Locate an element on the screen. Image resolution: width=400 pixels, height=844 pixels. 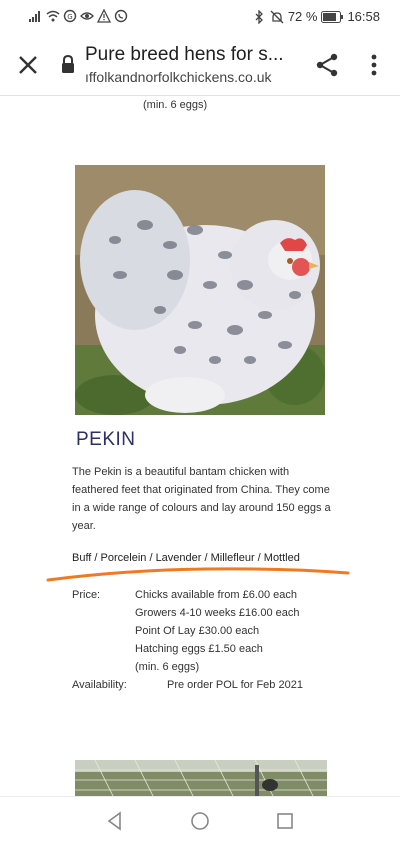
price-label: Price: is located at coordinates (86, 595).